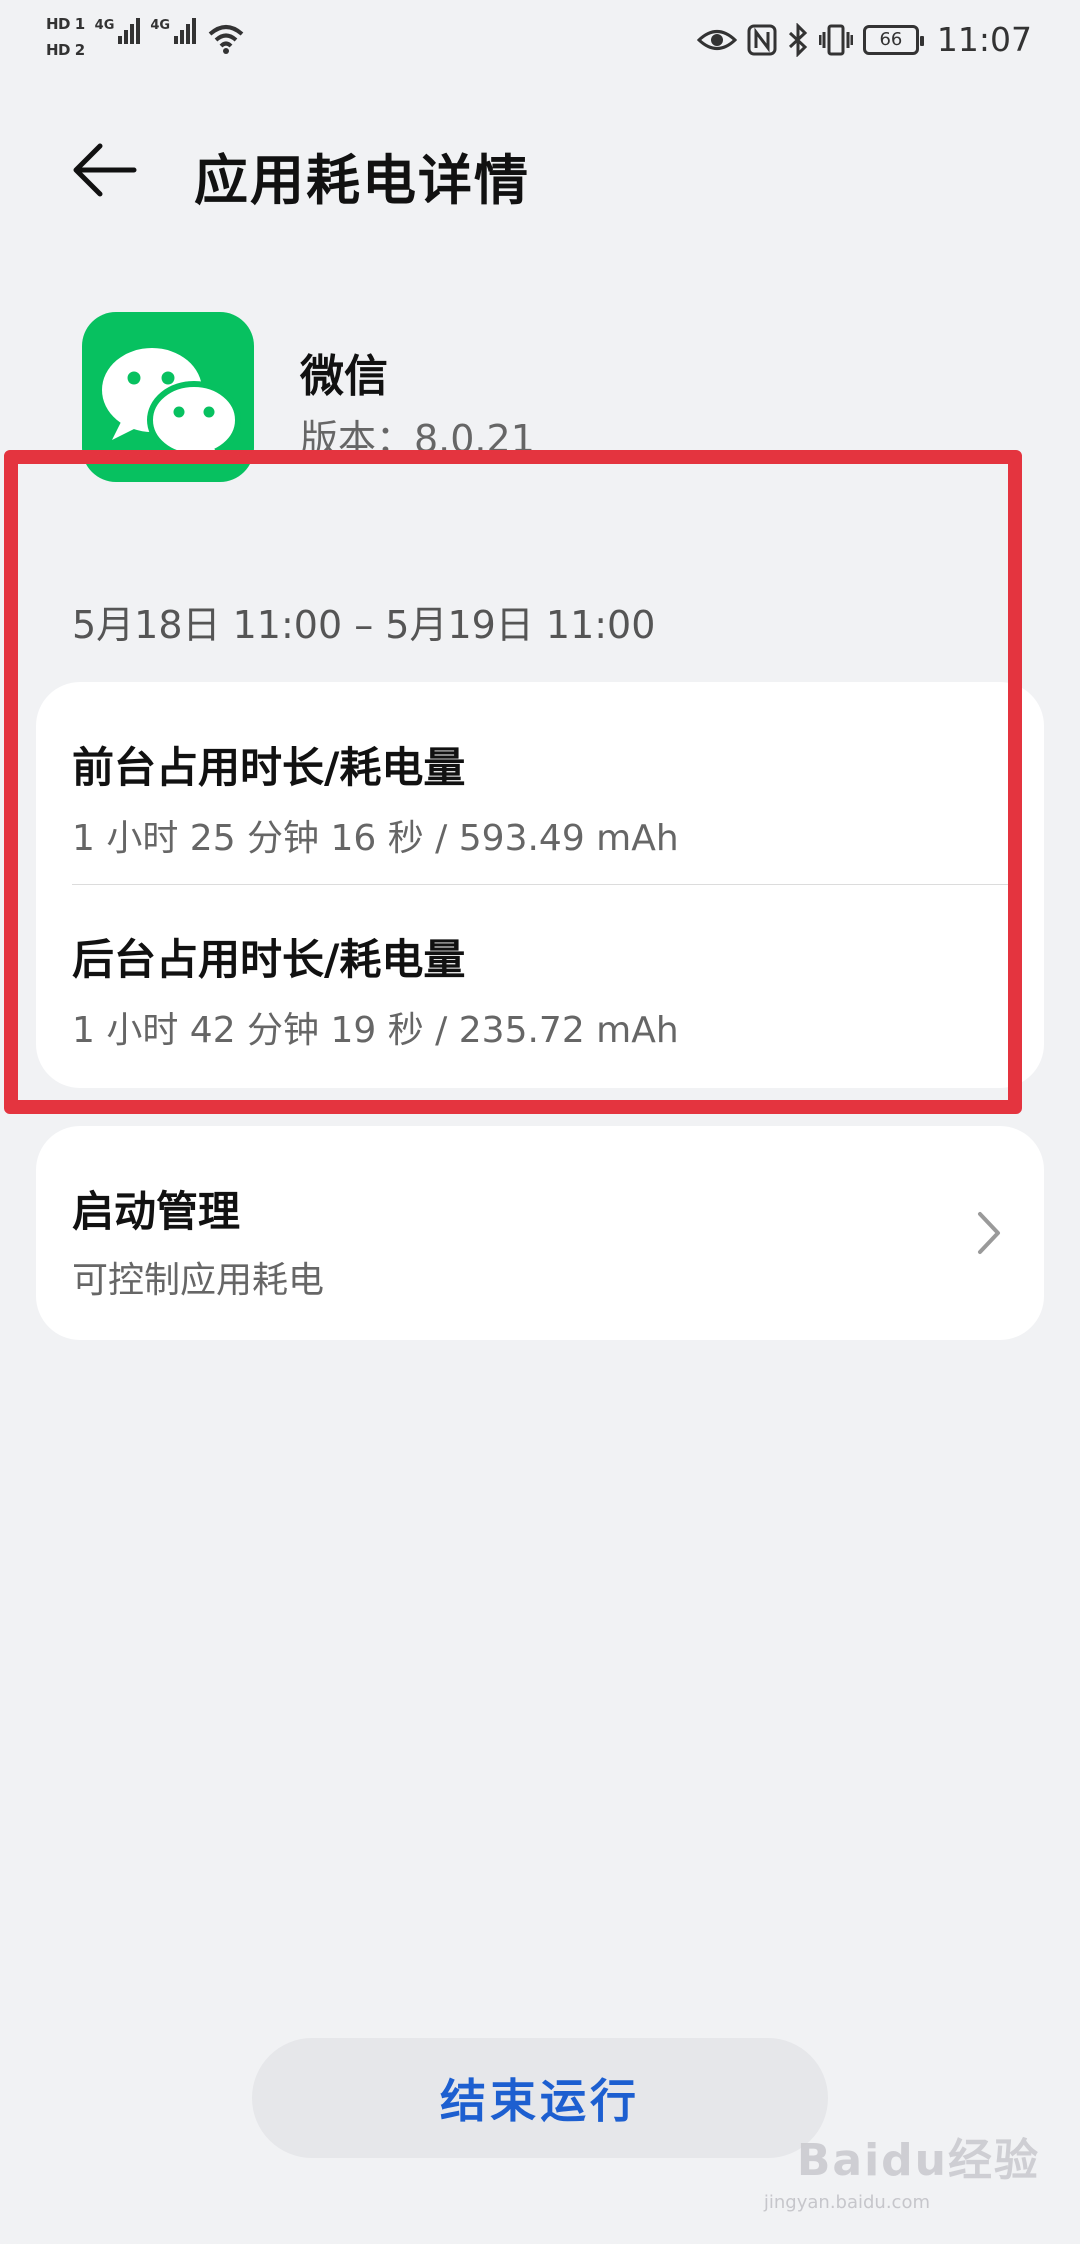 The width and height of the screenshot is (1080, 2244). What do you see at coordinates (540, 1240) in the screenshot?
I see `launch-management-text: 启动管理 可控制应用耗电` at bounding box center [540, 1240].